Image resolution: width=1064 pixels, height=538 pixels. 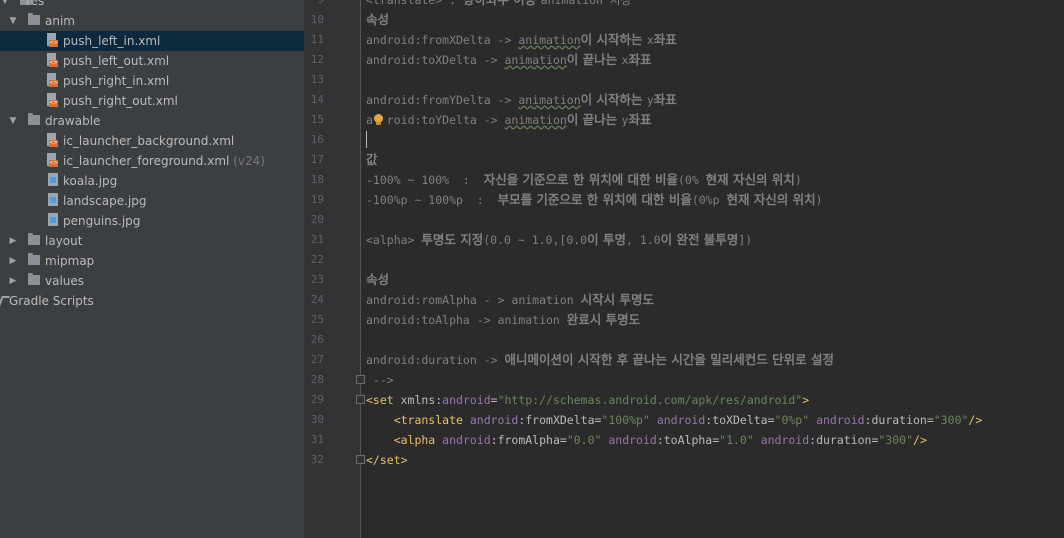 I want to click on code-token: x, so click(x=650, y=40).